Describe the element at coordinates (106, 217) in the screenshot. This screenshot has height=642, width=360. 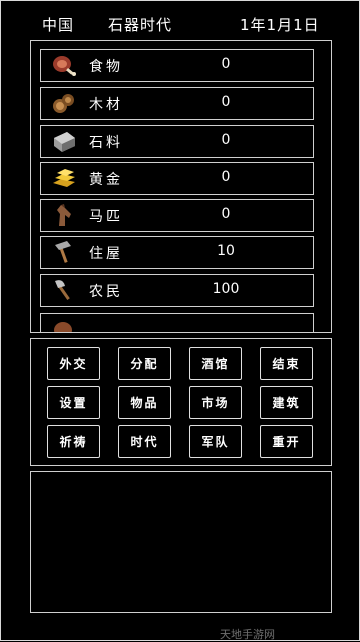
I see `resource-name: 马匹` at that location.